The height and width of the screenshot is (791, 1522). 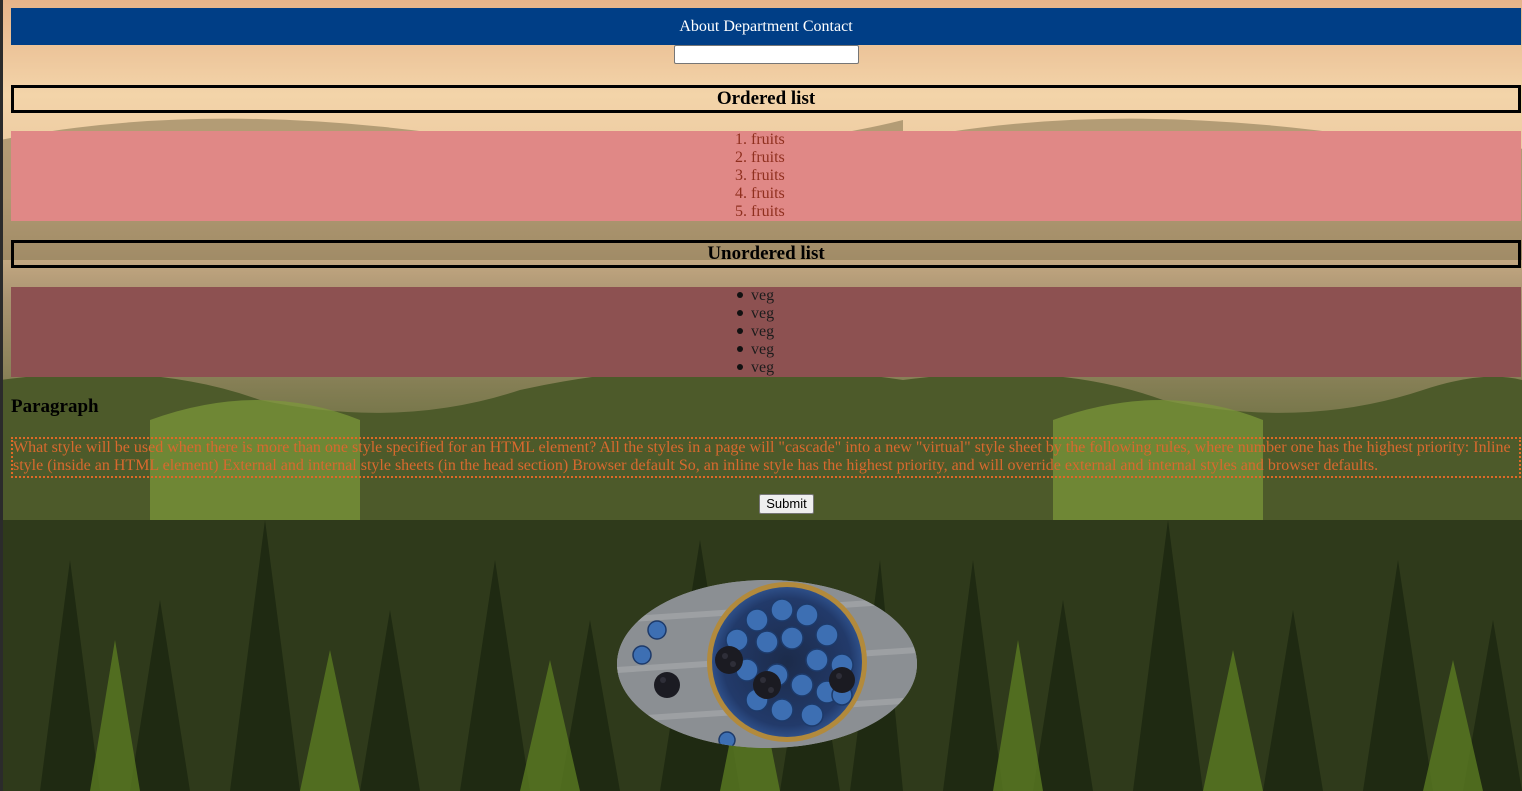 I want to click on berries-image, so click(x=767, y=664).